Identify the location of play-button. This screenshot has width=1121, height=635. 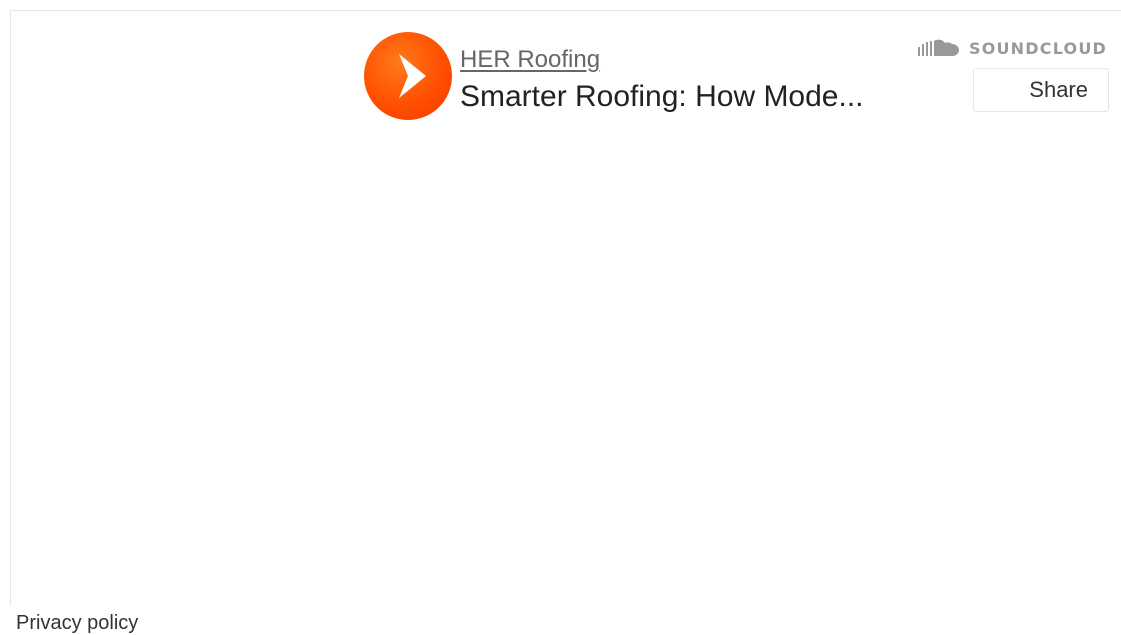
(408, 76).